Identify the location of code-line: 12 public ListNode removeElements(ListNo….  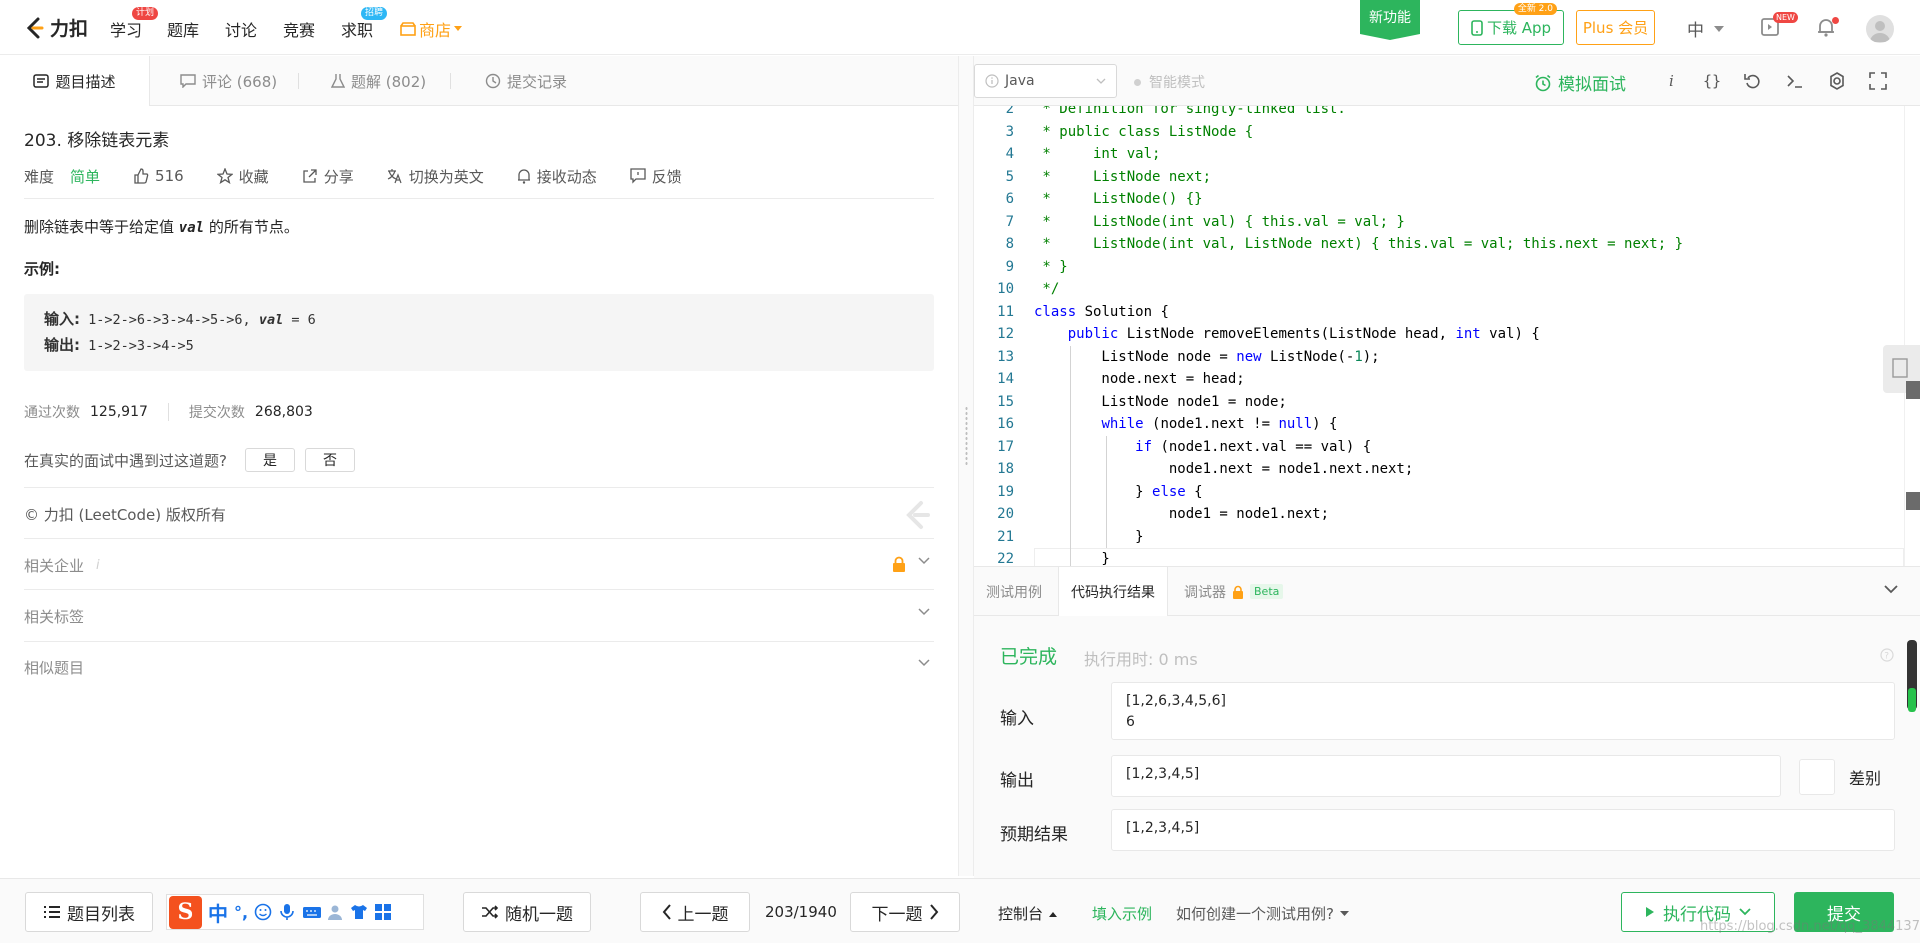
(1439, 334).